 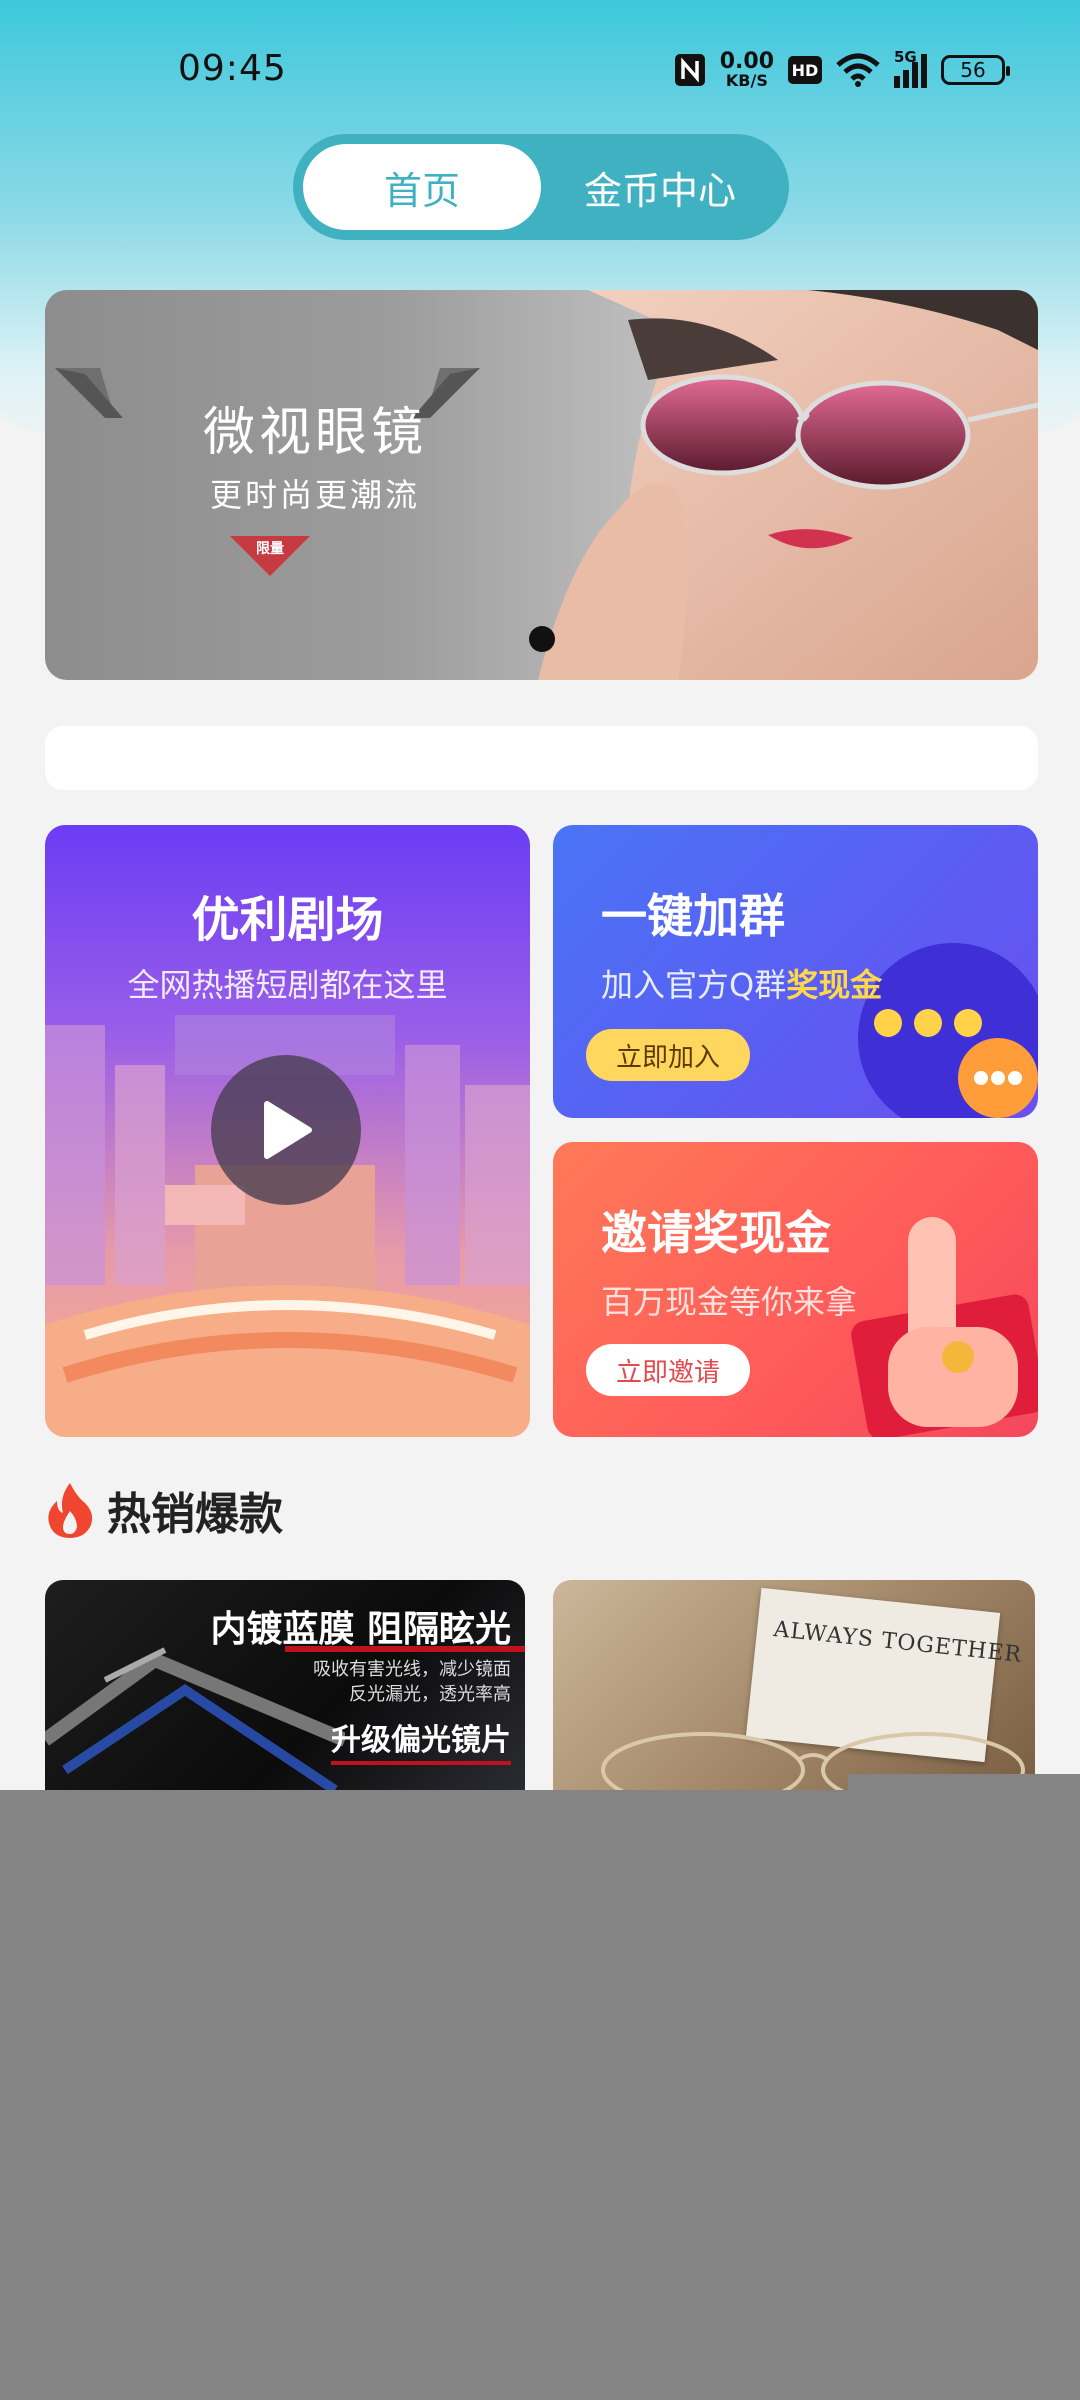 What do you see at coordinates (742, 985) in the screenshot?
I see `join-group-subtitle: 加入官方Q群奖现金` at bounding box center [742, 985].